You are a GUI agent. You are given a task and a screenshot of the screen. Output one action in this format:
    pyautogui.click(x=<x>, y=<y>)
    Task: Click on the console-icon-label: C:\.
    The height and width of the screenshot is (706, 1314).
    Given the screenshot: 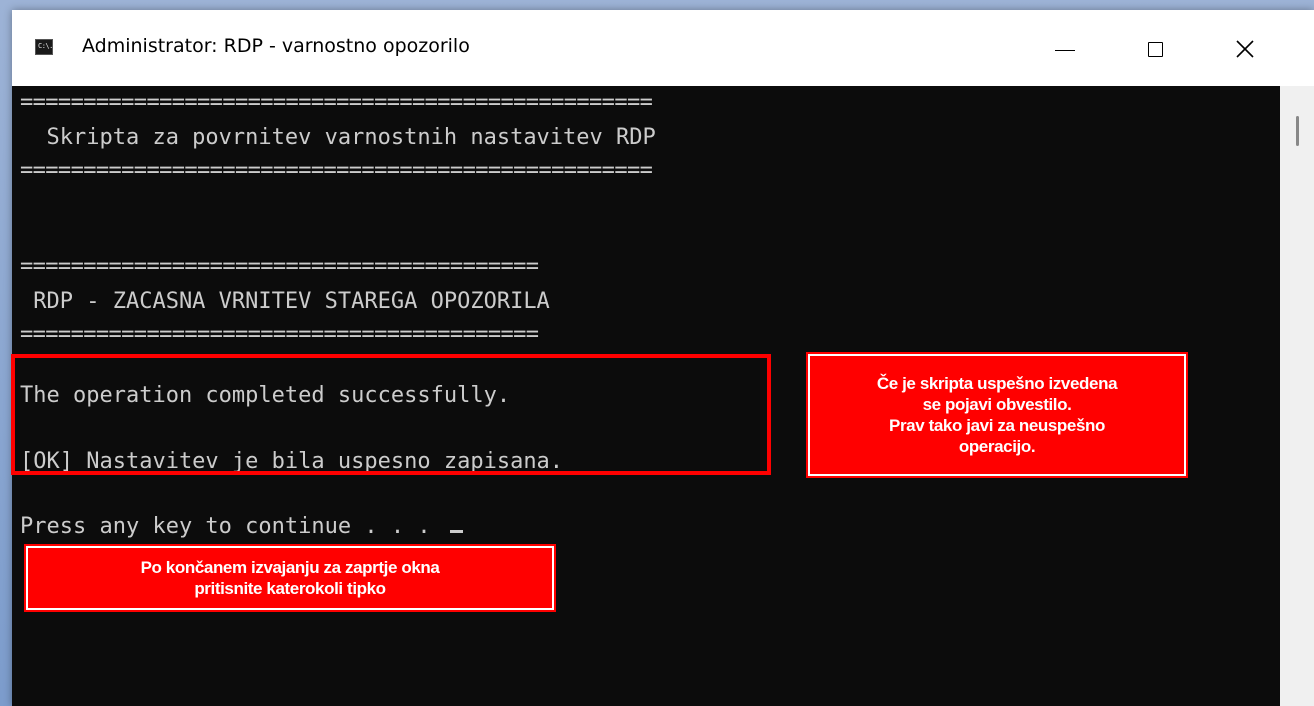 What is the action you would take?
    pyautogui.click(x=45, y=46)
    